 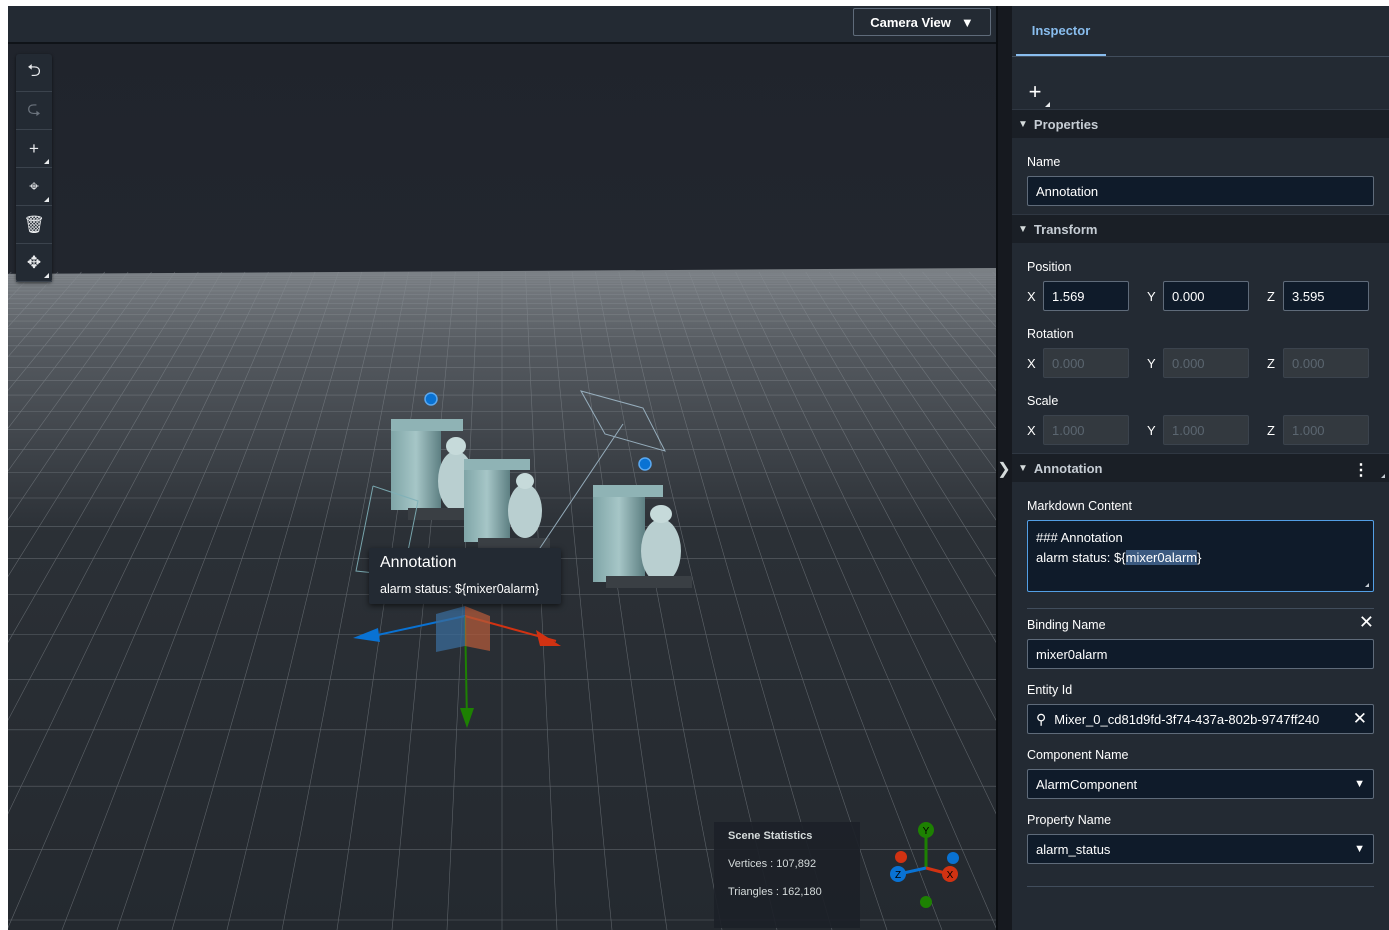 What do you see at coordinates (465, 576) in the screenshot?
I see `annotation-tooltip: Annotation alarm status: ${mixer0alarm}` at bounding box center [465, 576].